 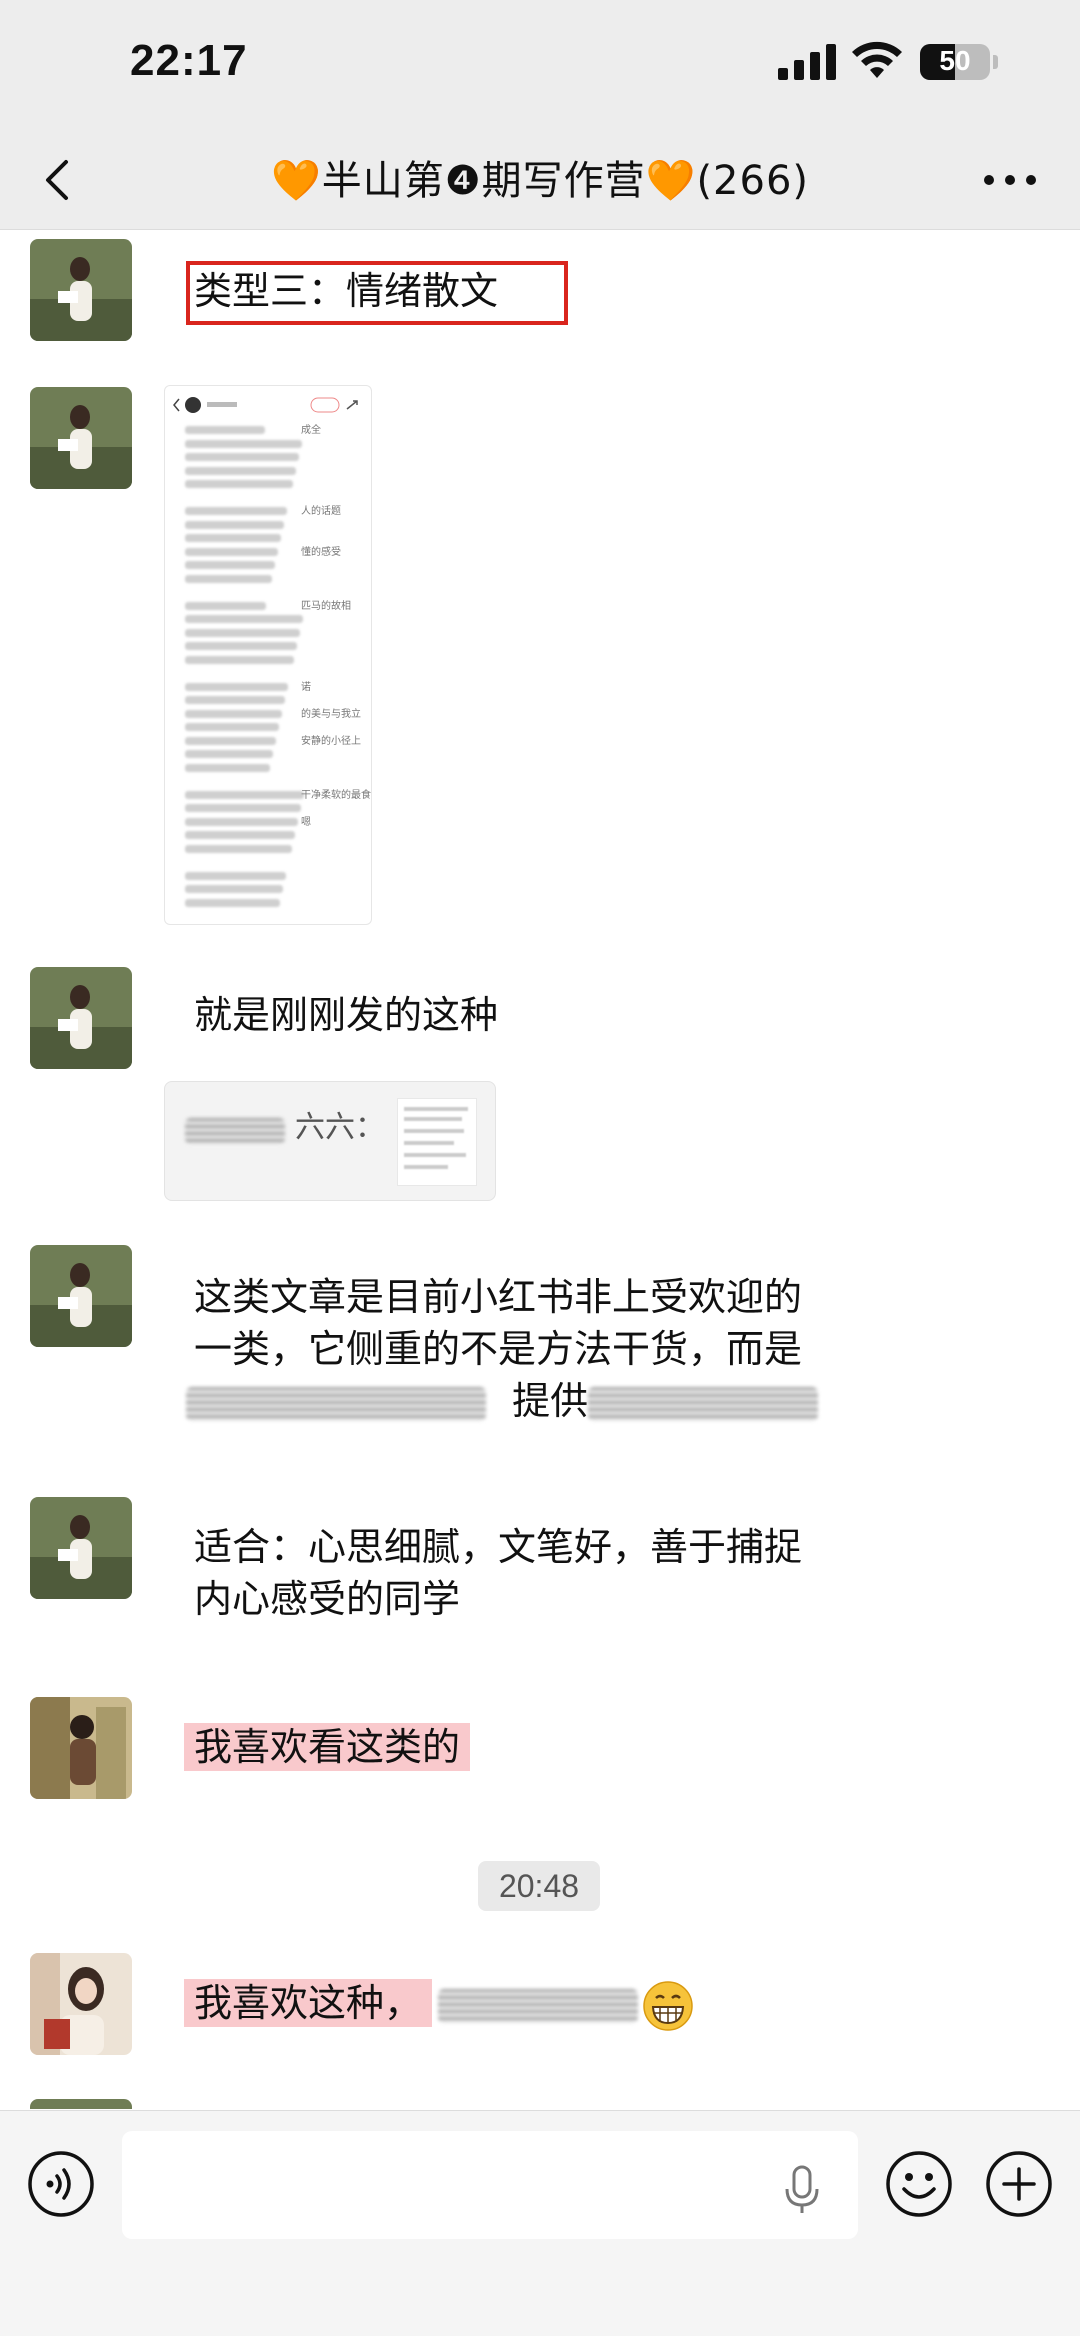 What do you see at coordinates (502, 1401) in the screenshot?
I see `message-line: 提供` at bounding box center [502, 1401].